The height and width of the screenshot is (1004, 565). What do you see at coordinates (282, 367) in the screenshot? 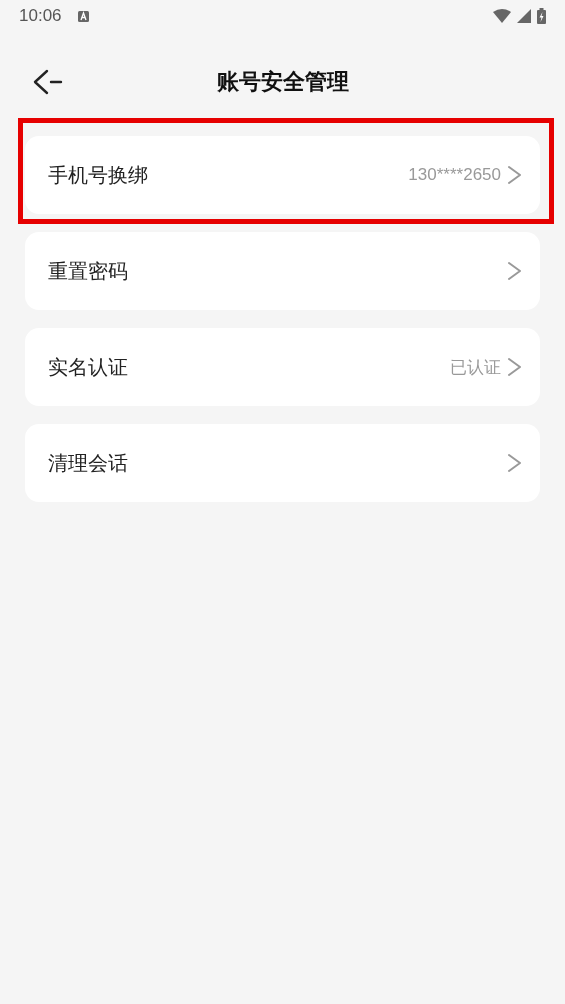
I see `settings-item: 实名认证 已认证` at bounding box center [282, 367].